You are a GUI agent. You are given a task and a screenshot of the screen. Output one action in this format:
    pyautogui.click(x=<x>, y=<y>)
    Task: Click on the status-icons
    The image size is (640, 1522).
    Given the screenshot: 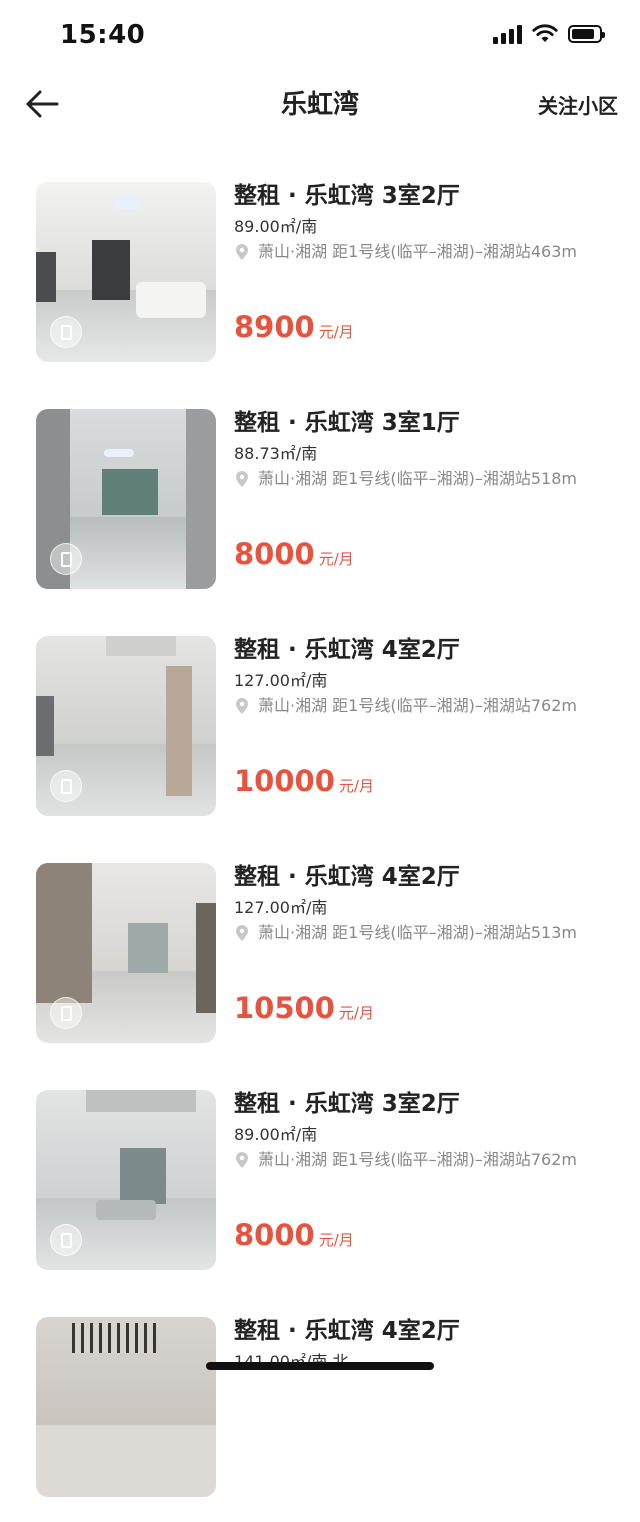 What is the action you would take?
    pyautogui.click(x=549, y=34)
    